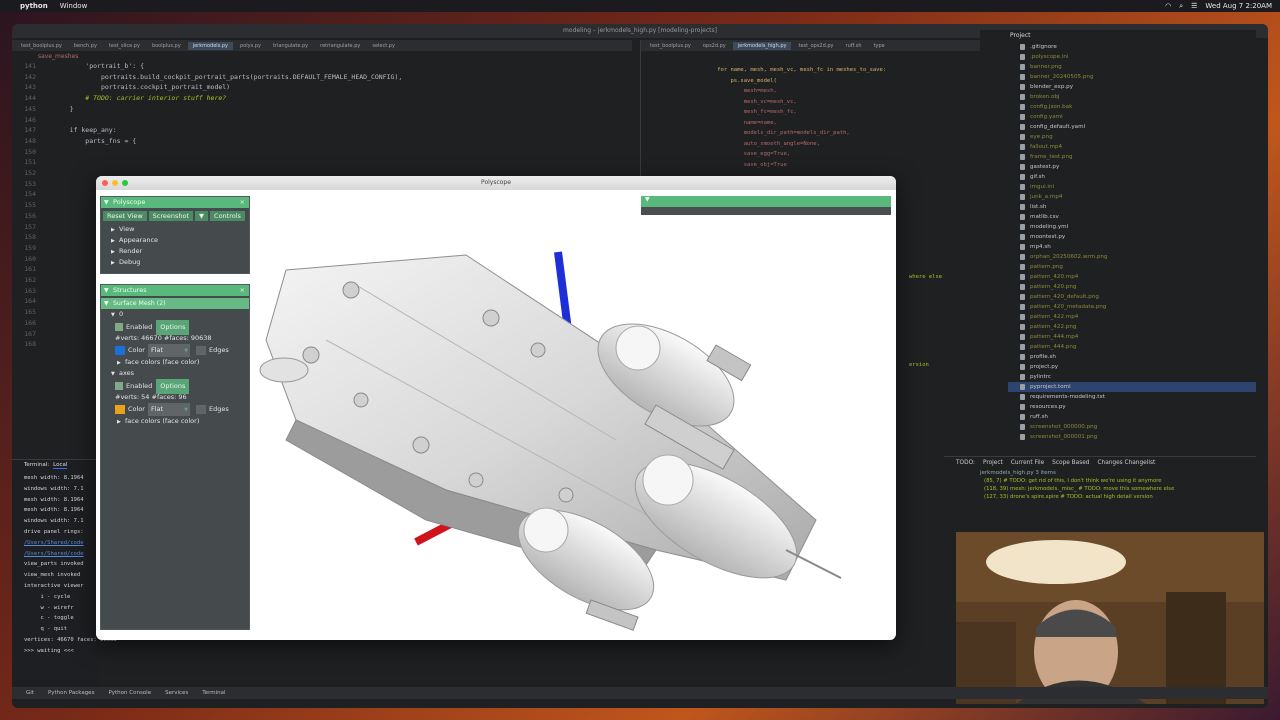  Describe the element at coordinates (1132, 327) in the screenshot. I see `file-item: pattern_422.png` at that location.